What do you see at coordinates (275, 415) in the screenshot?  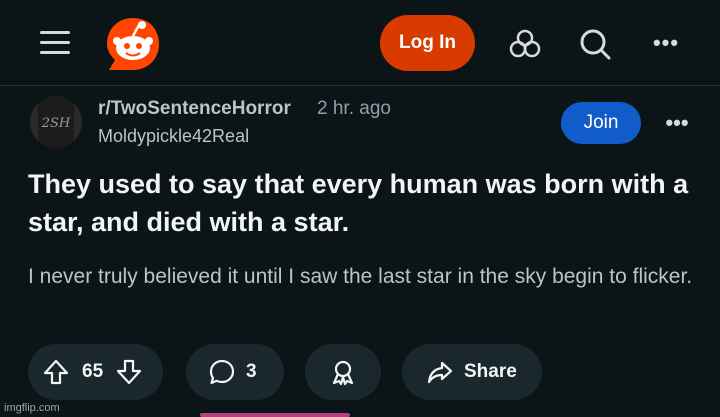 I see `decorative-strip` at bounding box center [275, 415].